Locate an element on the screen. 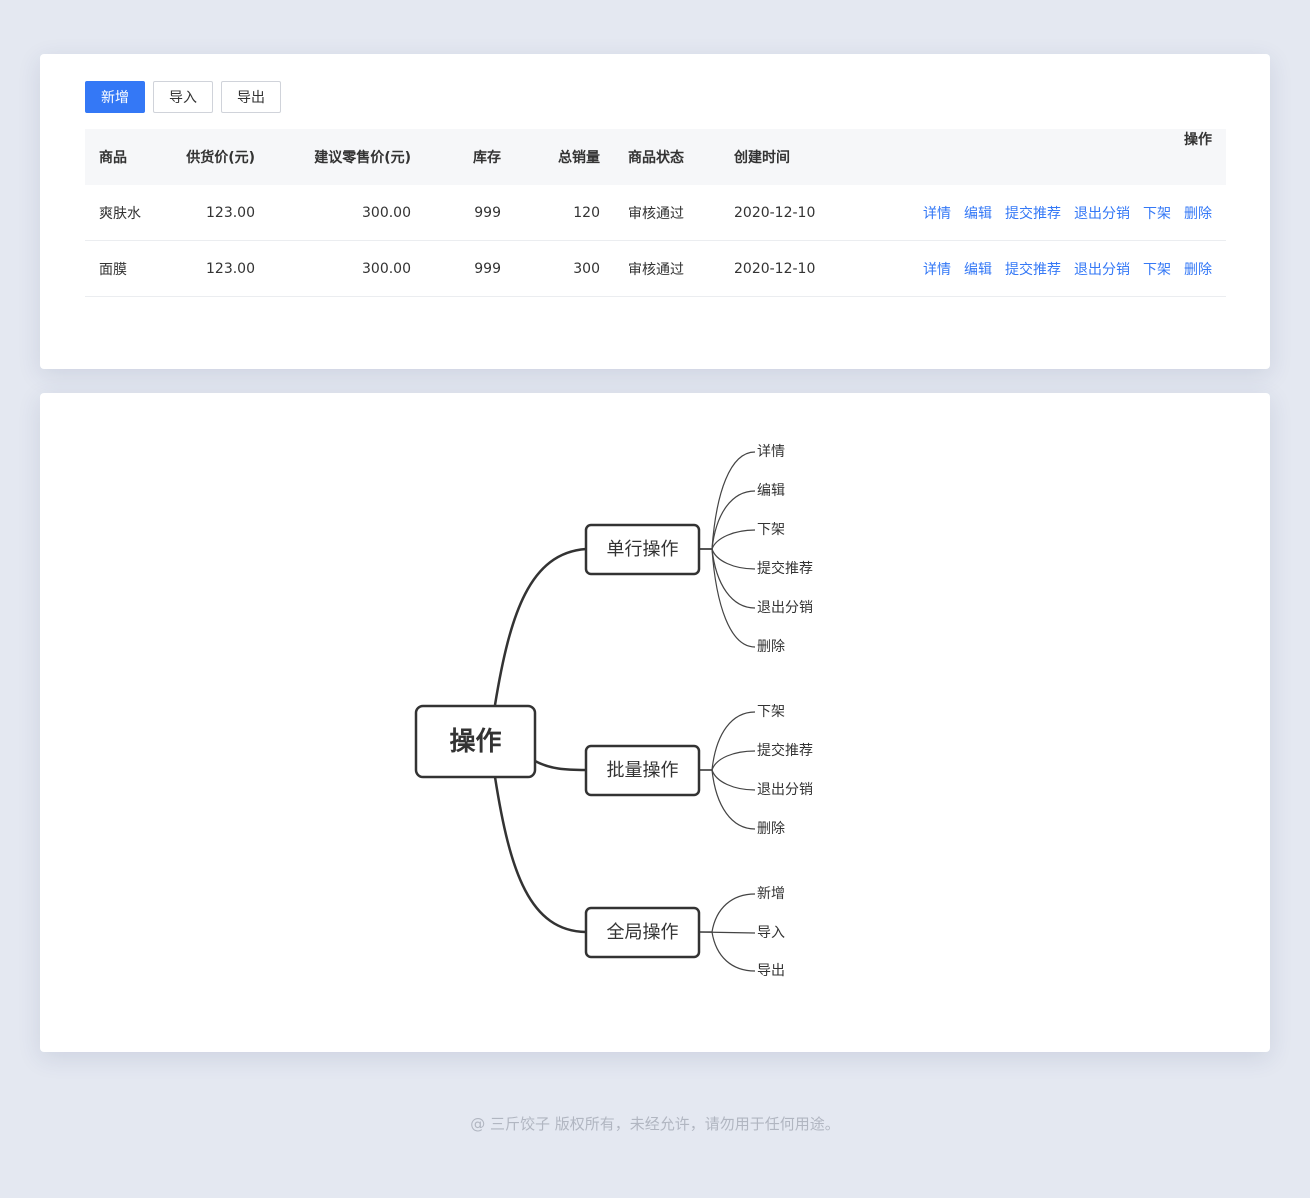 The height and width of the screenshot is (1198, 1310). copyright-footer: @ 三斤饺子 版权所有，未经允许，请勿用于任何用途。 is located at coordinates (655, 1124).